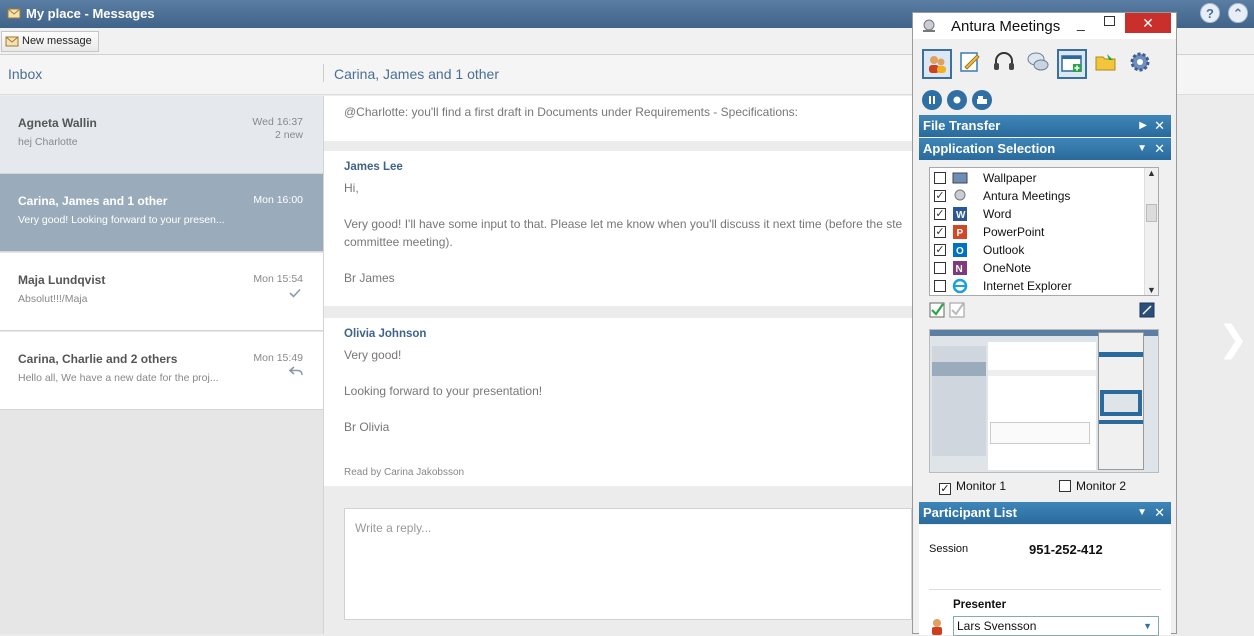 The image size is (1254, 636). I want to click on notes-tool, so click(972, 64).